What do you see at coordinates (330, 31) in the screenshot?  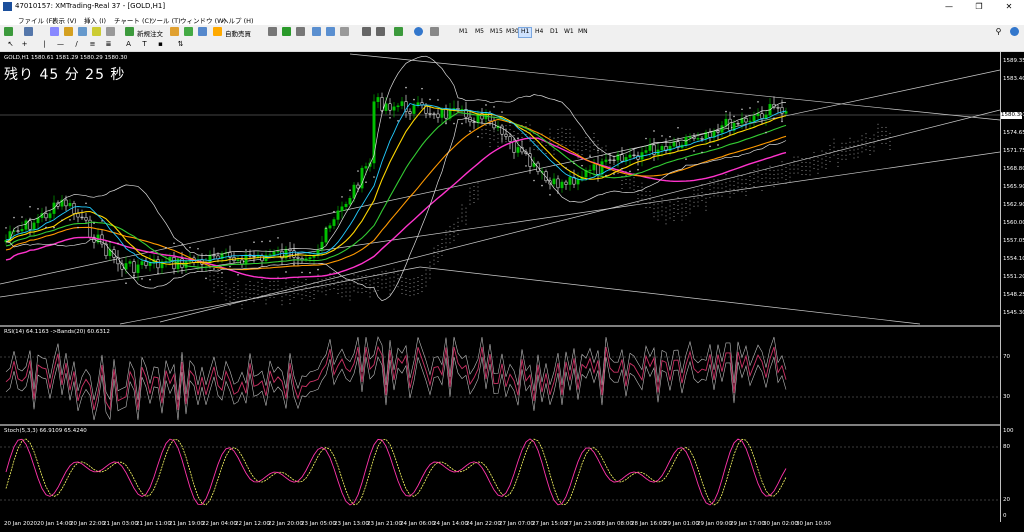 I see `zoom-out-icon` at bounding box center [330, 31].